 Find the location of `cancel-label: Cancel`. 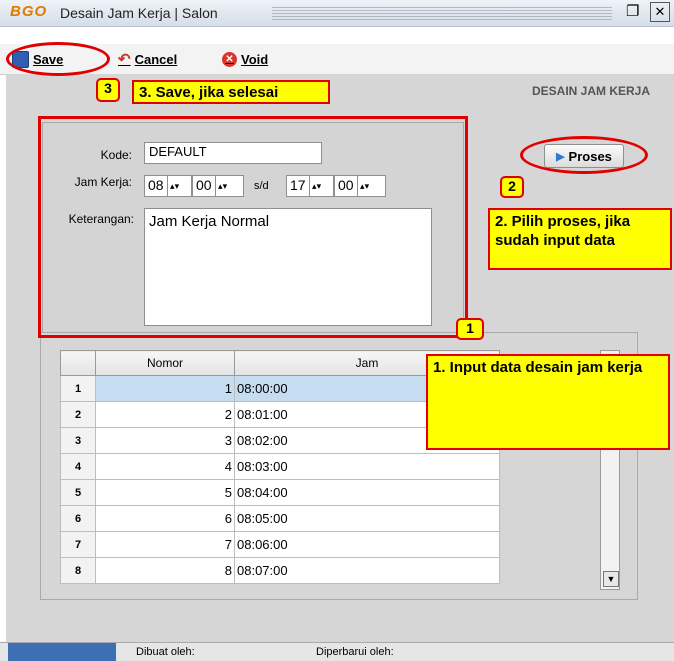

cancel-label: Cancel is located at coordinates (156, 59).